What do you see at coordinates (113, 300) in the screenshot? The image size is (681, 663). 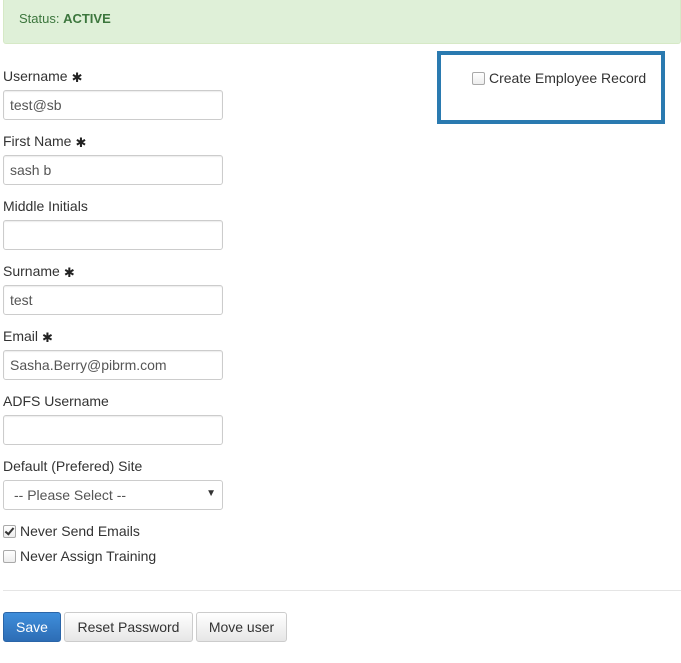 I see `surname-input` at bounding box center [113, 300].